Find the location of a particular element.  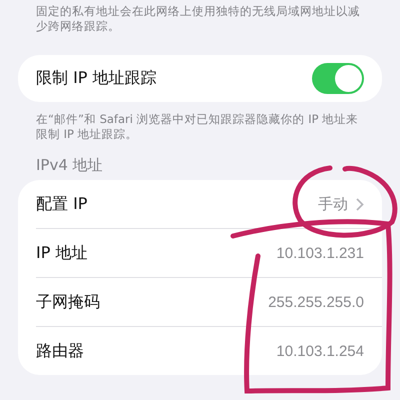

row-label: 子网掩码 is located at coordinates (68, 302).